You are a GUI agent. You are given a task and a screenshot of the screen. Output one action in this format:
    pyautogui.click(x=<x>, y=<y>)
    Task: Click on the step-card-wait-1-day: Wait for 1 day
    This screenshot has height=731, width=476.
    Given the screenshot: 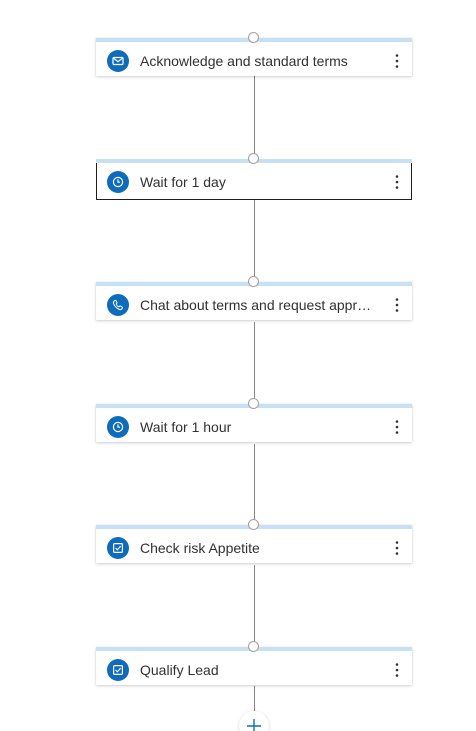 What is the action you would take?
    pyautogui.click(x=254, y=179)
    